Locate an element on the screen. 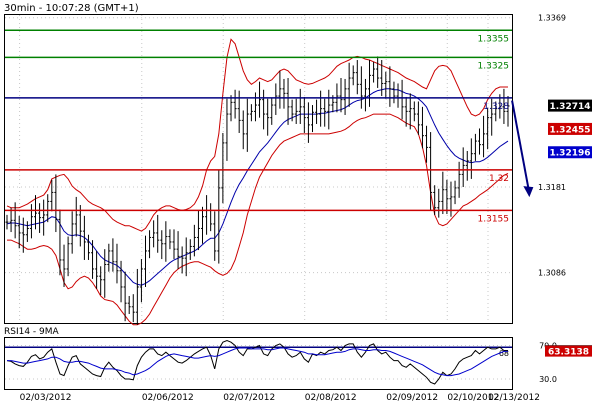 This screenshot has height=420, width=595. price-tick-label: 1.3369 is located at coordinates (552, 18).